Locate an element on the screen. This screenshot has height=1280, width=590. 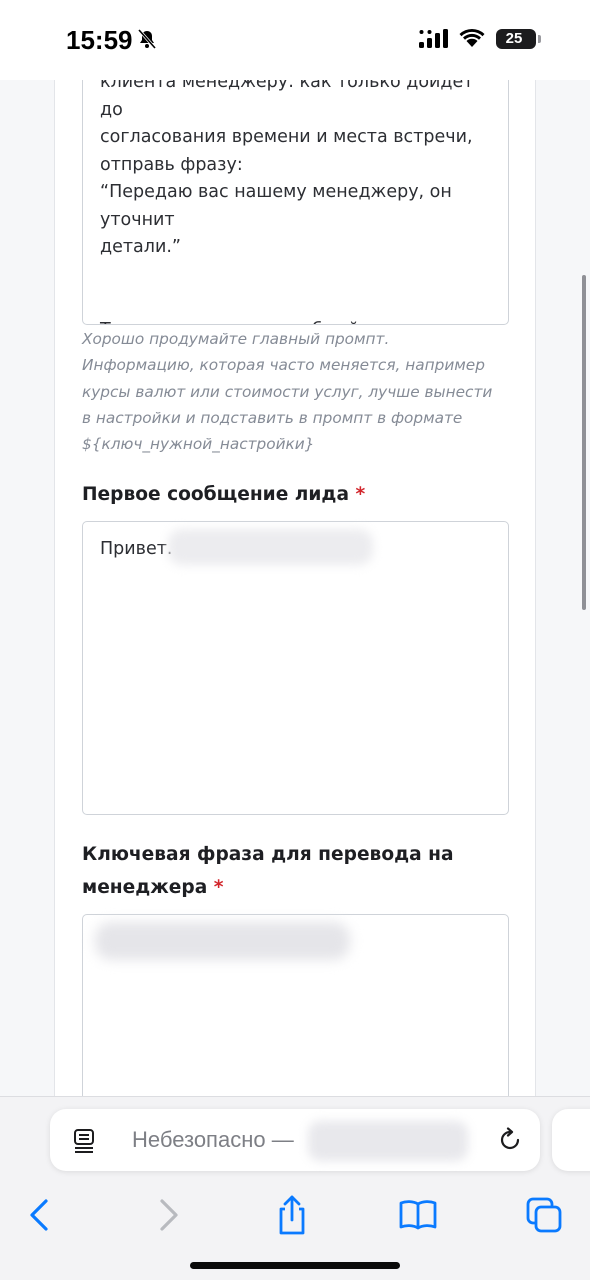
tabs-icon is located at coordinates (544, 1215).